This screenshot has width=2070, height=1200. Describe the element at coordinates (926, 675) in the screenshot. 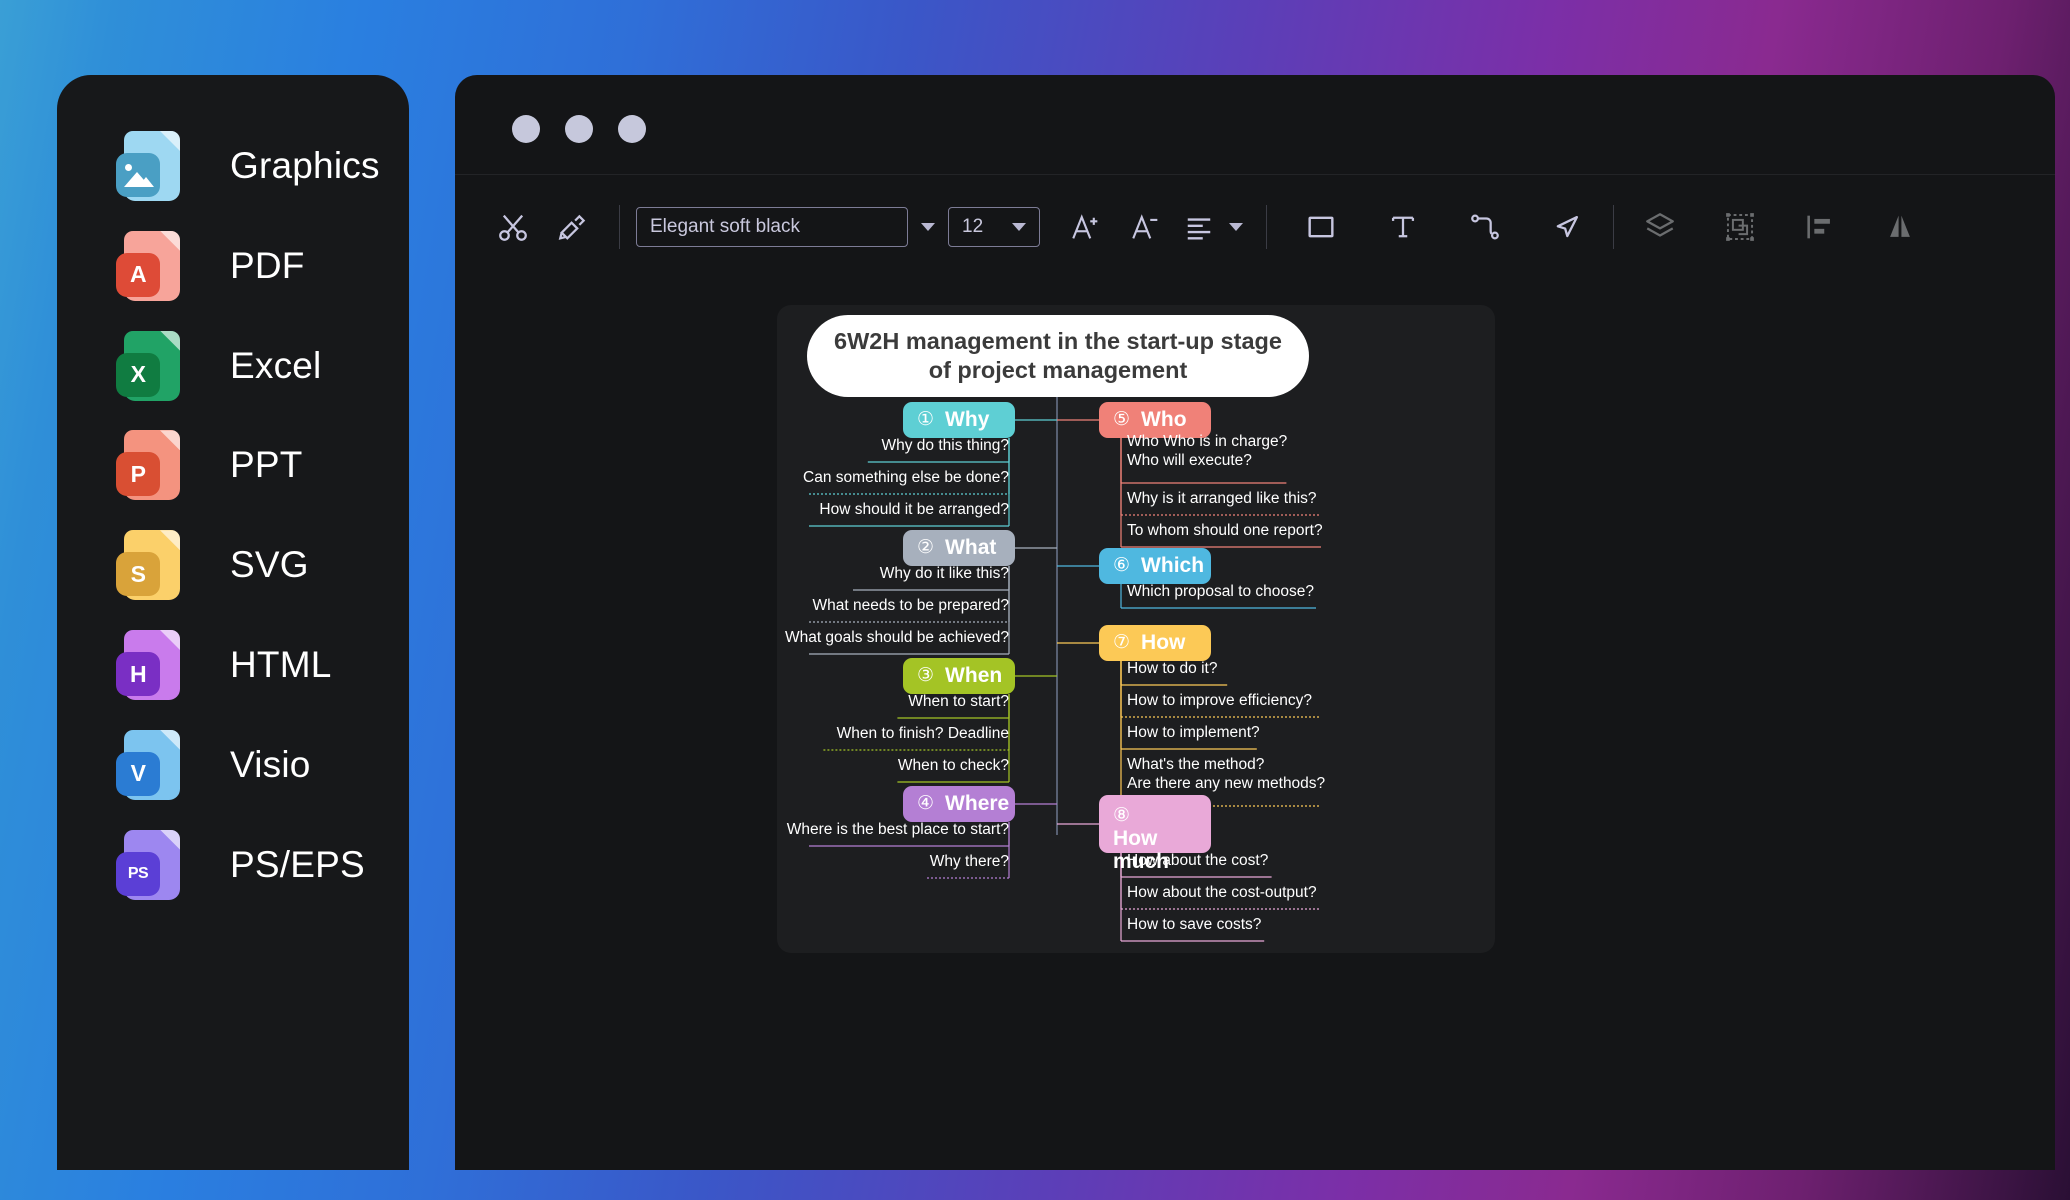

I see `branch-number: ③` at that location.